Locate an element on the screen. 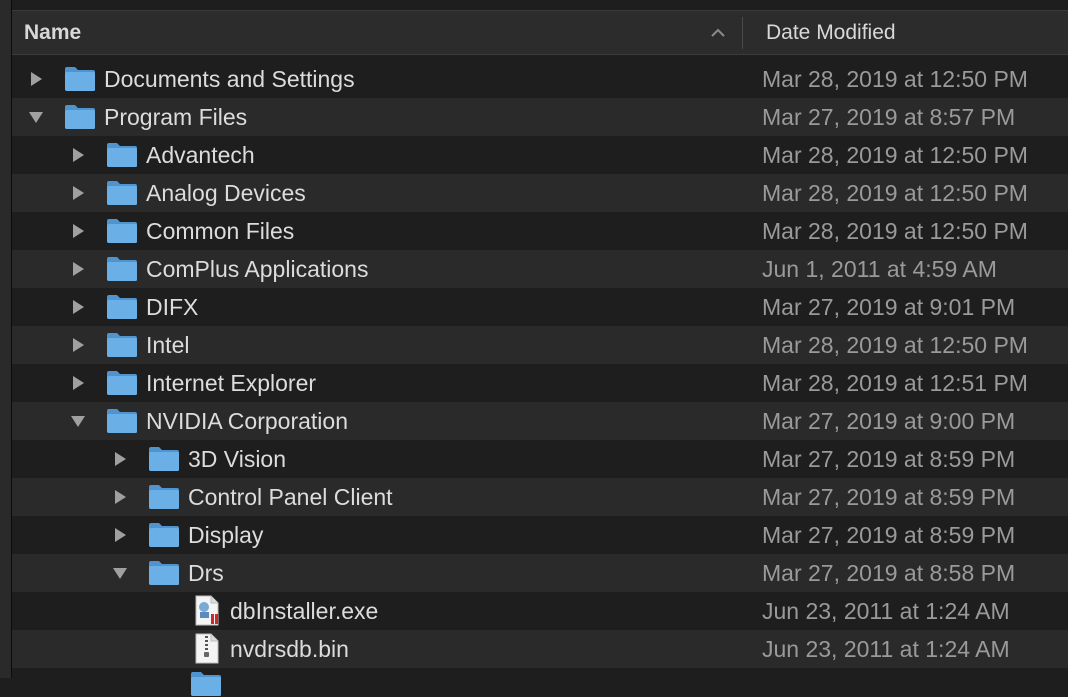  file-name: 3D Vision is located at coordinates (237, 459).